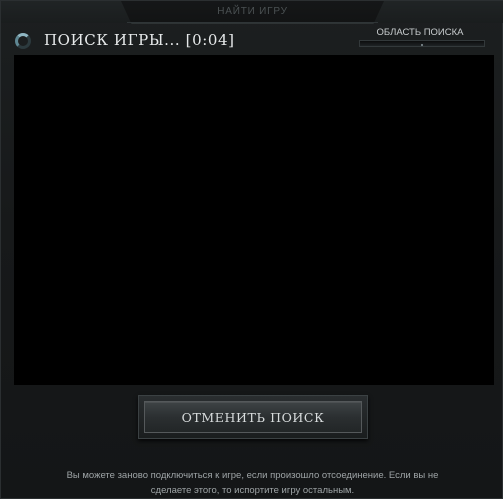 This screenshot has height=499, width=503. What do you see at coordinates (23, 41) in the screenshot?
I see `loading-spinner-icon` at bounding box center [23, 41].